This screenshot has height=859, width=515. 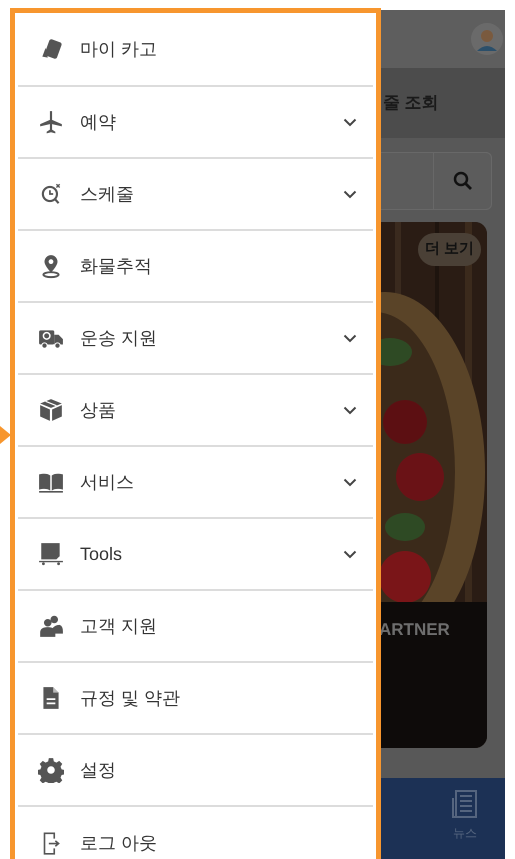 I want to click on box-icon, so click(x=51, y=410).